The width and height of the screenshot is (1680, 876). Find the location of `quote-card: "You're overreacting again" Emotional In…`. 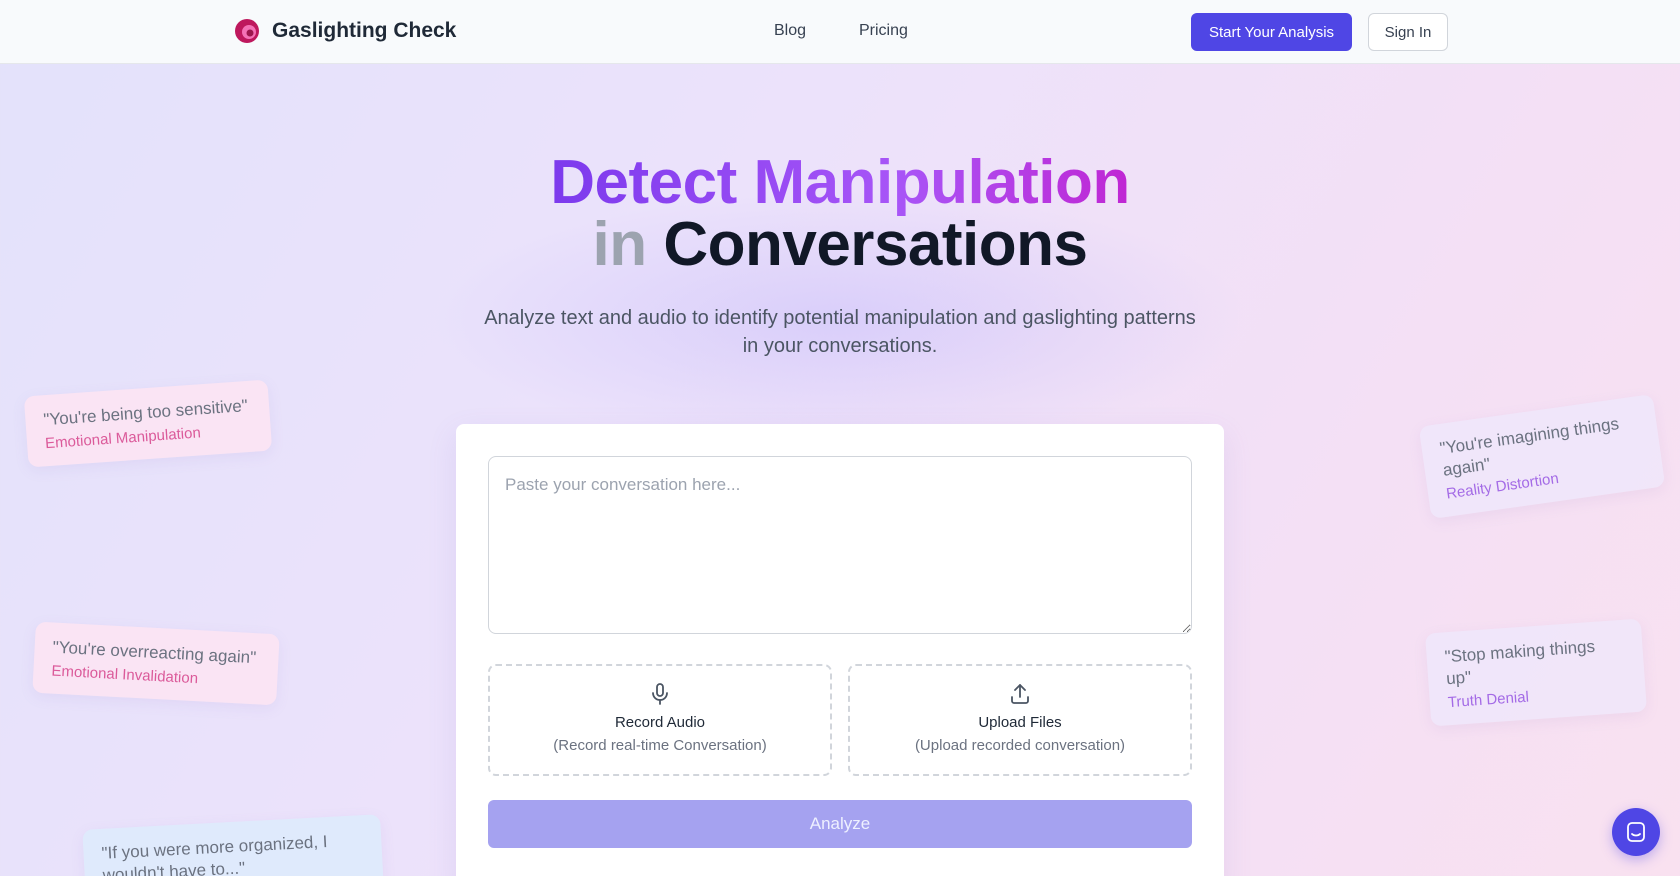

quote-card: "You're overreacting again" Emotional In… is located at coordinates (156, 663).